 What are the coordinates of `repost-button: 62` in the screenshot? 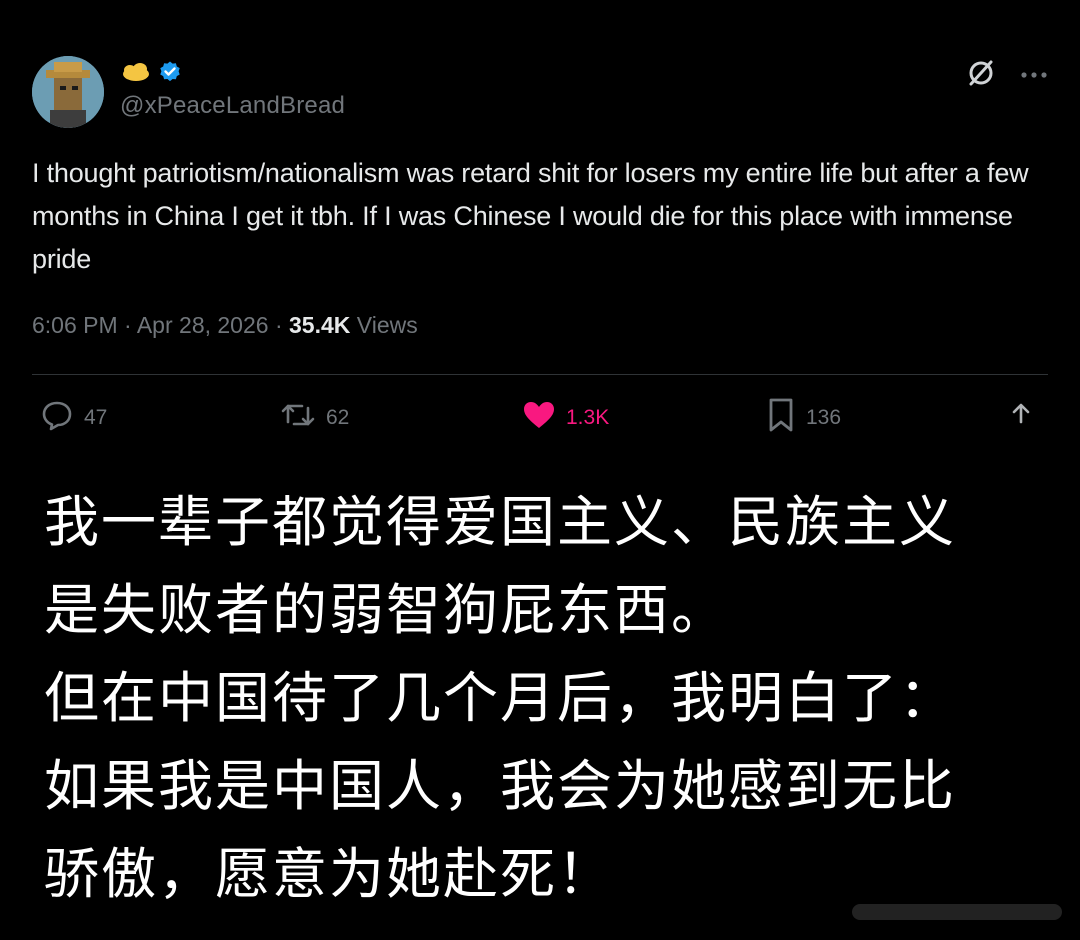 It's located at (314, 418).